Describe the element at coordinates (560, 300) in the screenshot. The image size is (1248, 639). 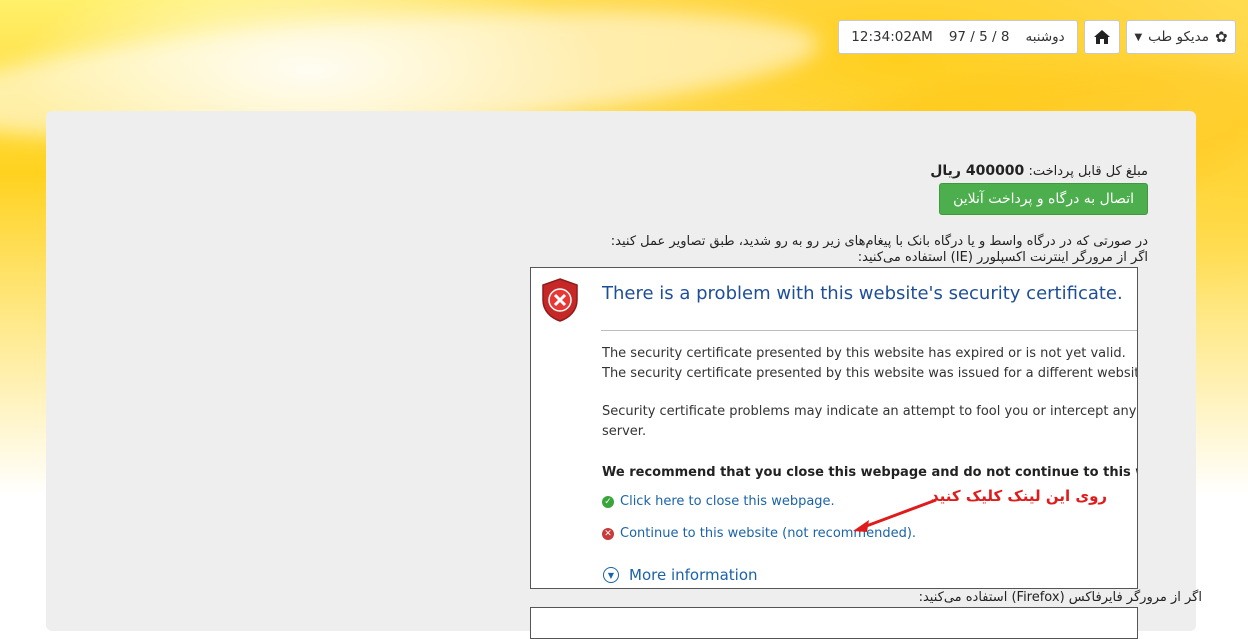
I see `error-shield-icon` at that location.